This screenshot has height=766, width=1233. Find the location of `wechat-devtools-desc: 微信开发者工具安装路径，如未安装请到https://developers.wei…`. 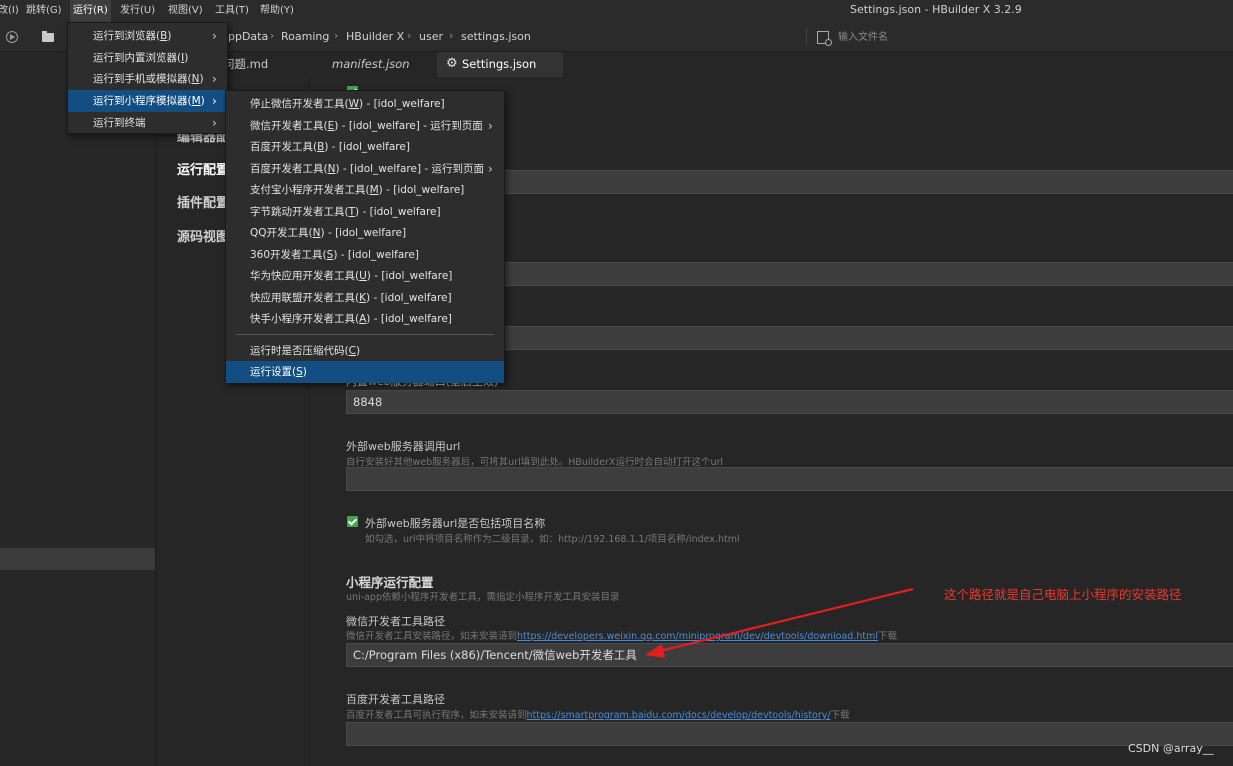

wechat-devtools-desc: 微信开发者工具安装路径，如未安装请到https://developers.wei… is located at coordinates (621, 635).